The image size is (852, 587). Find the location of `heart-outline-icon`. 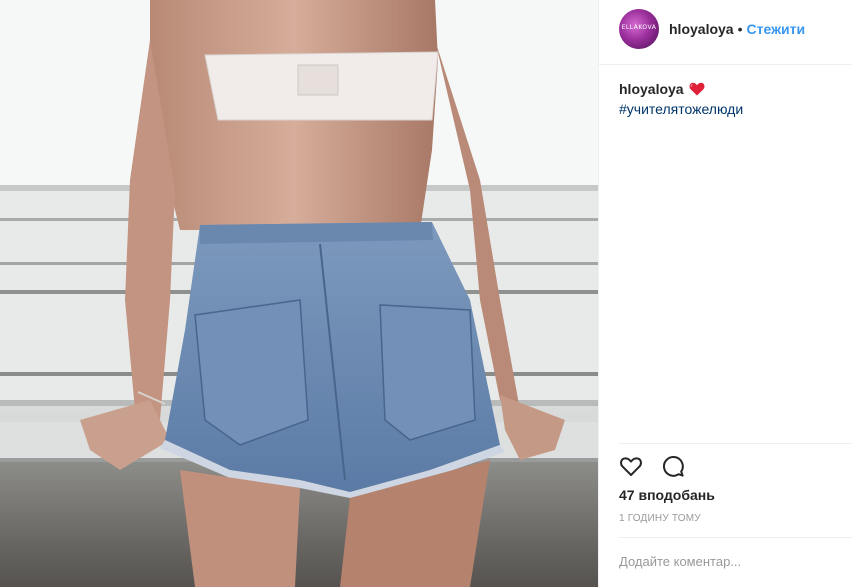

heart-outline-icon is located at coordinates (631, 466).